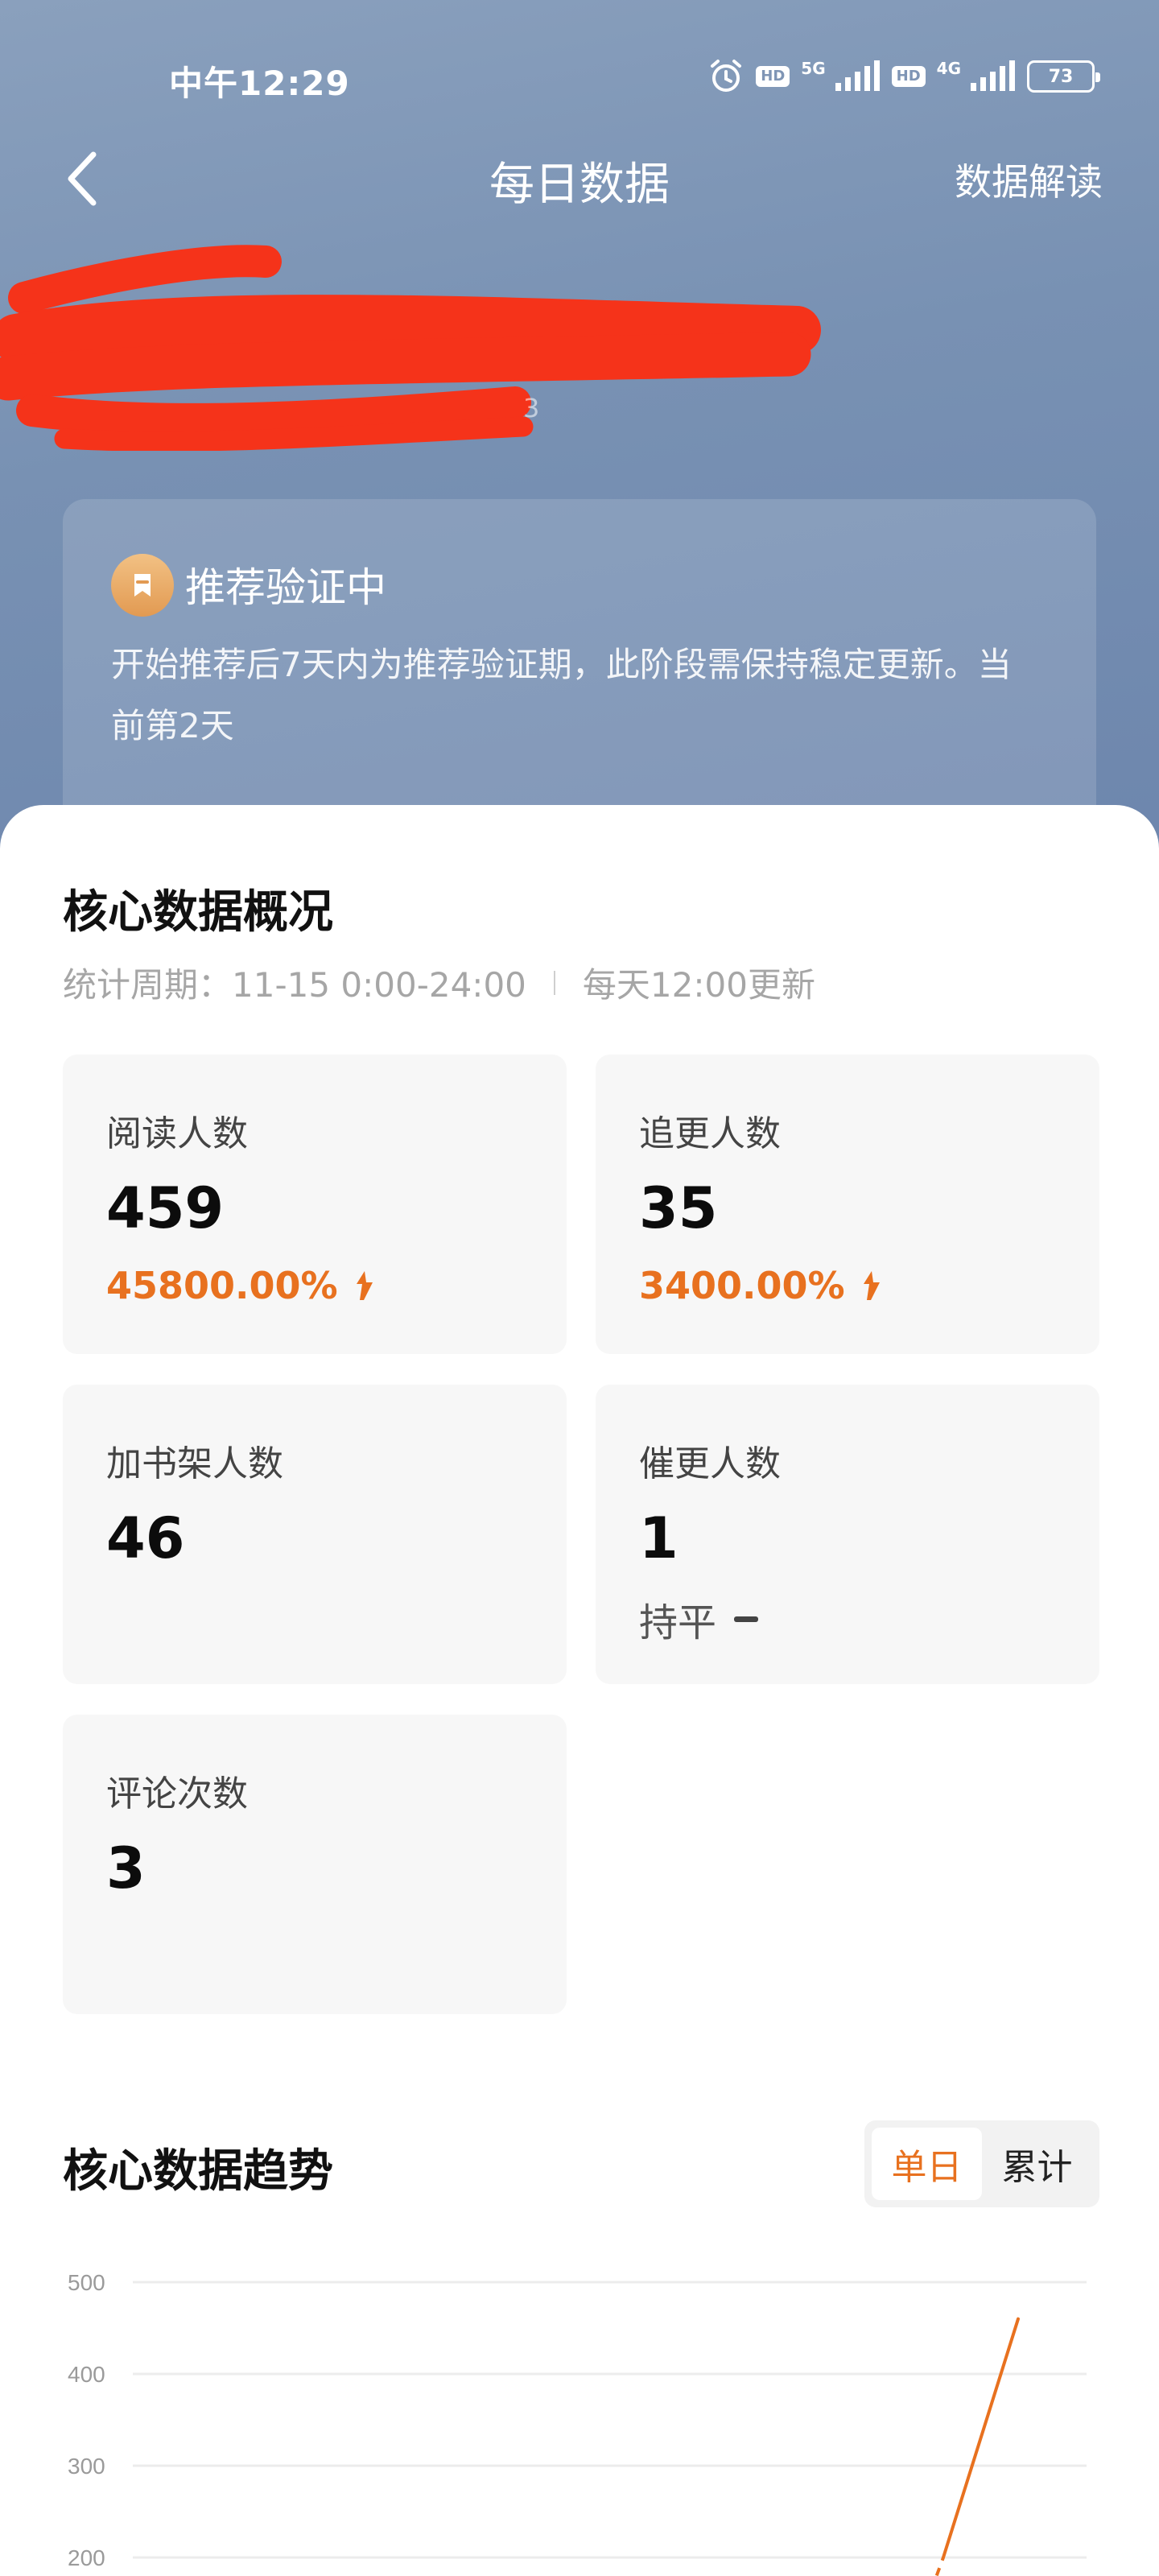  What do you see at coordinates (222, 1285) in the screenshot?
I see `stat-change-value: 45800.00%` at bounding box center [222, 1285].